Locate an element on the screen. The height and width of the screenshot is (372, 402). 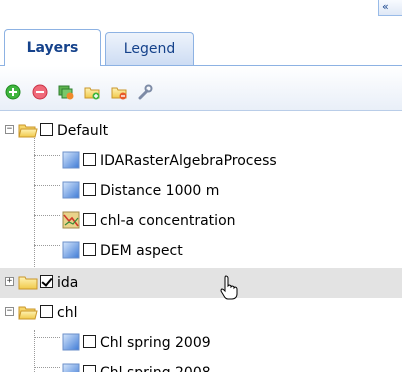
collapse-panel-button: « is located at coordinates (390, 8).